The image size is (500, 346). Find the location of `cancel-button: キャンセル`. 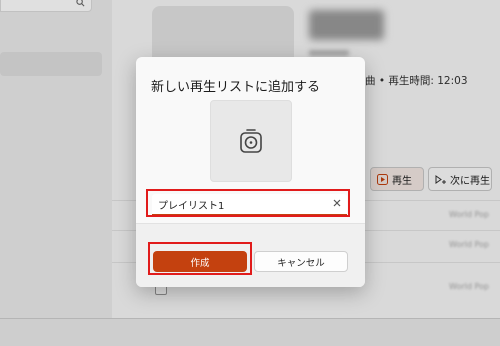

cancel-button: キャンセル is located at coordinates (301, 261).